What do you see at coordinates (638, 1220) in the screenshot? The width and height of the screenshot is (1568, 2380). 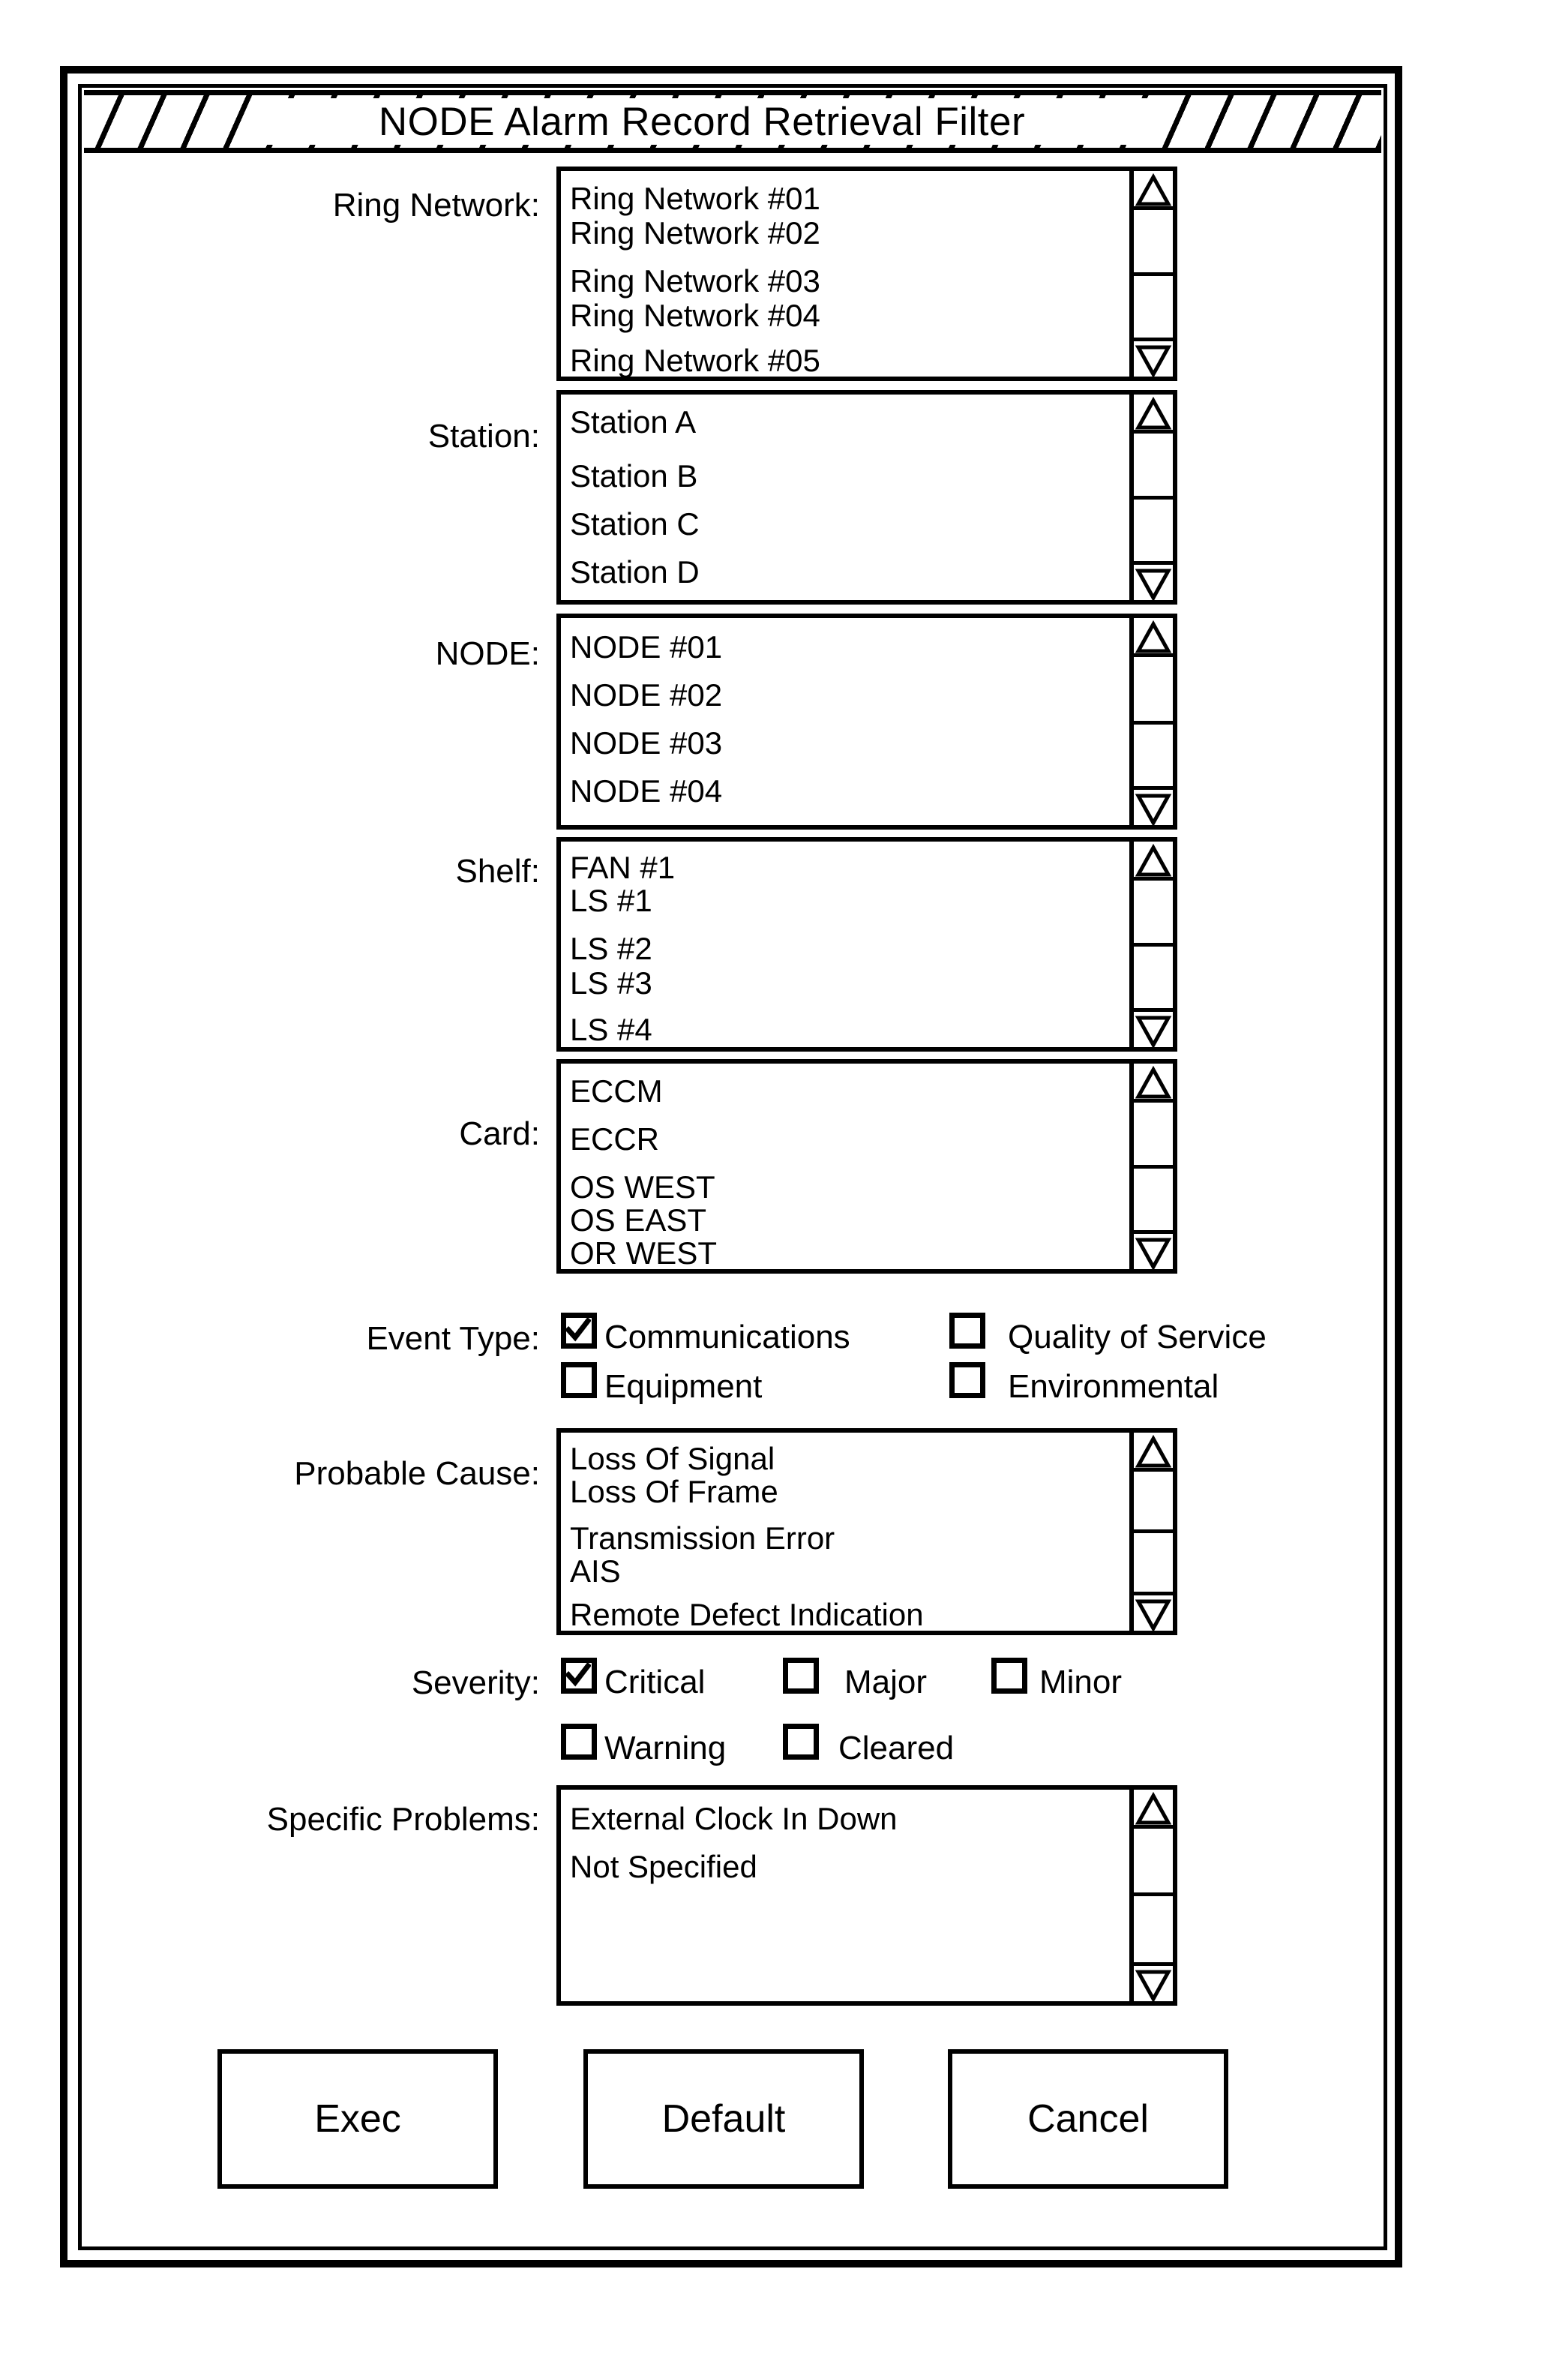 I see `list-item: OS EAST` at bounding box center [638, 1220].